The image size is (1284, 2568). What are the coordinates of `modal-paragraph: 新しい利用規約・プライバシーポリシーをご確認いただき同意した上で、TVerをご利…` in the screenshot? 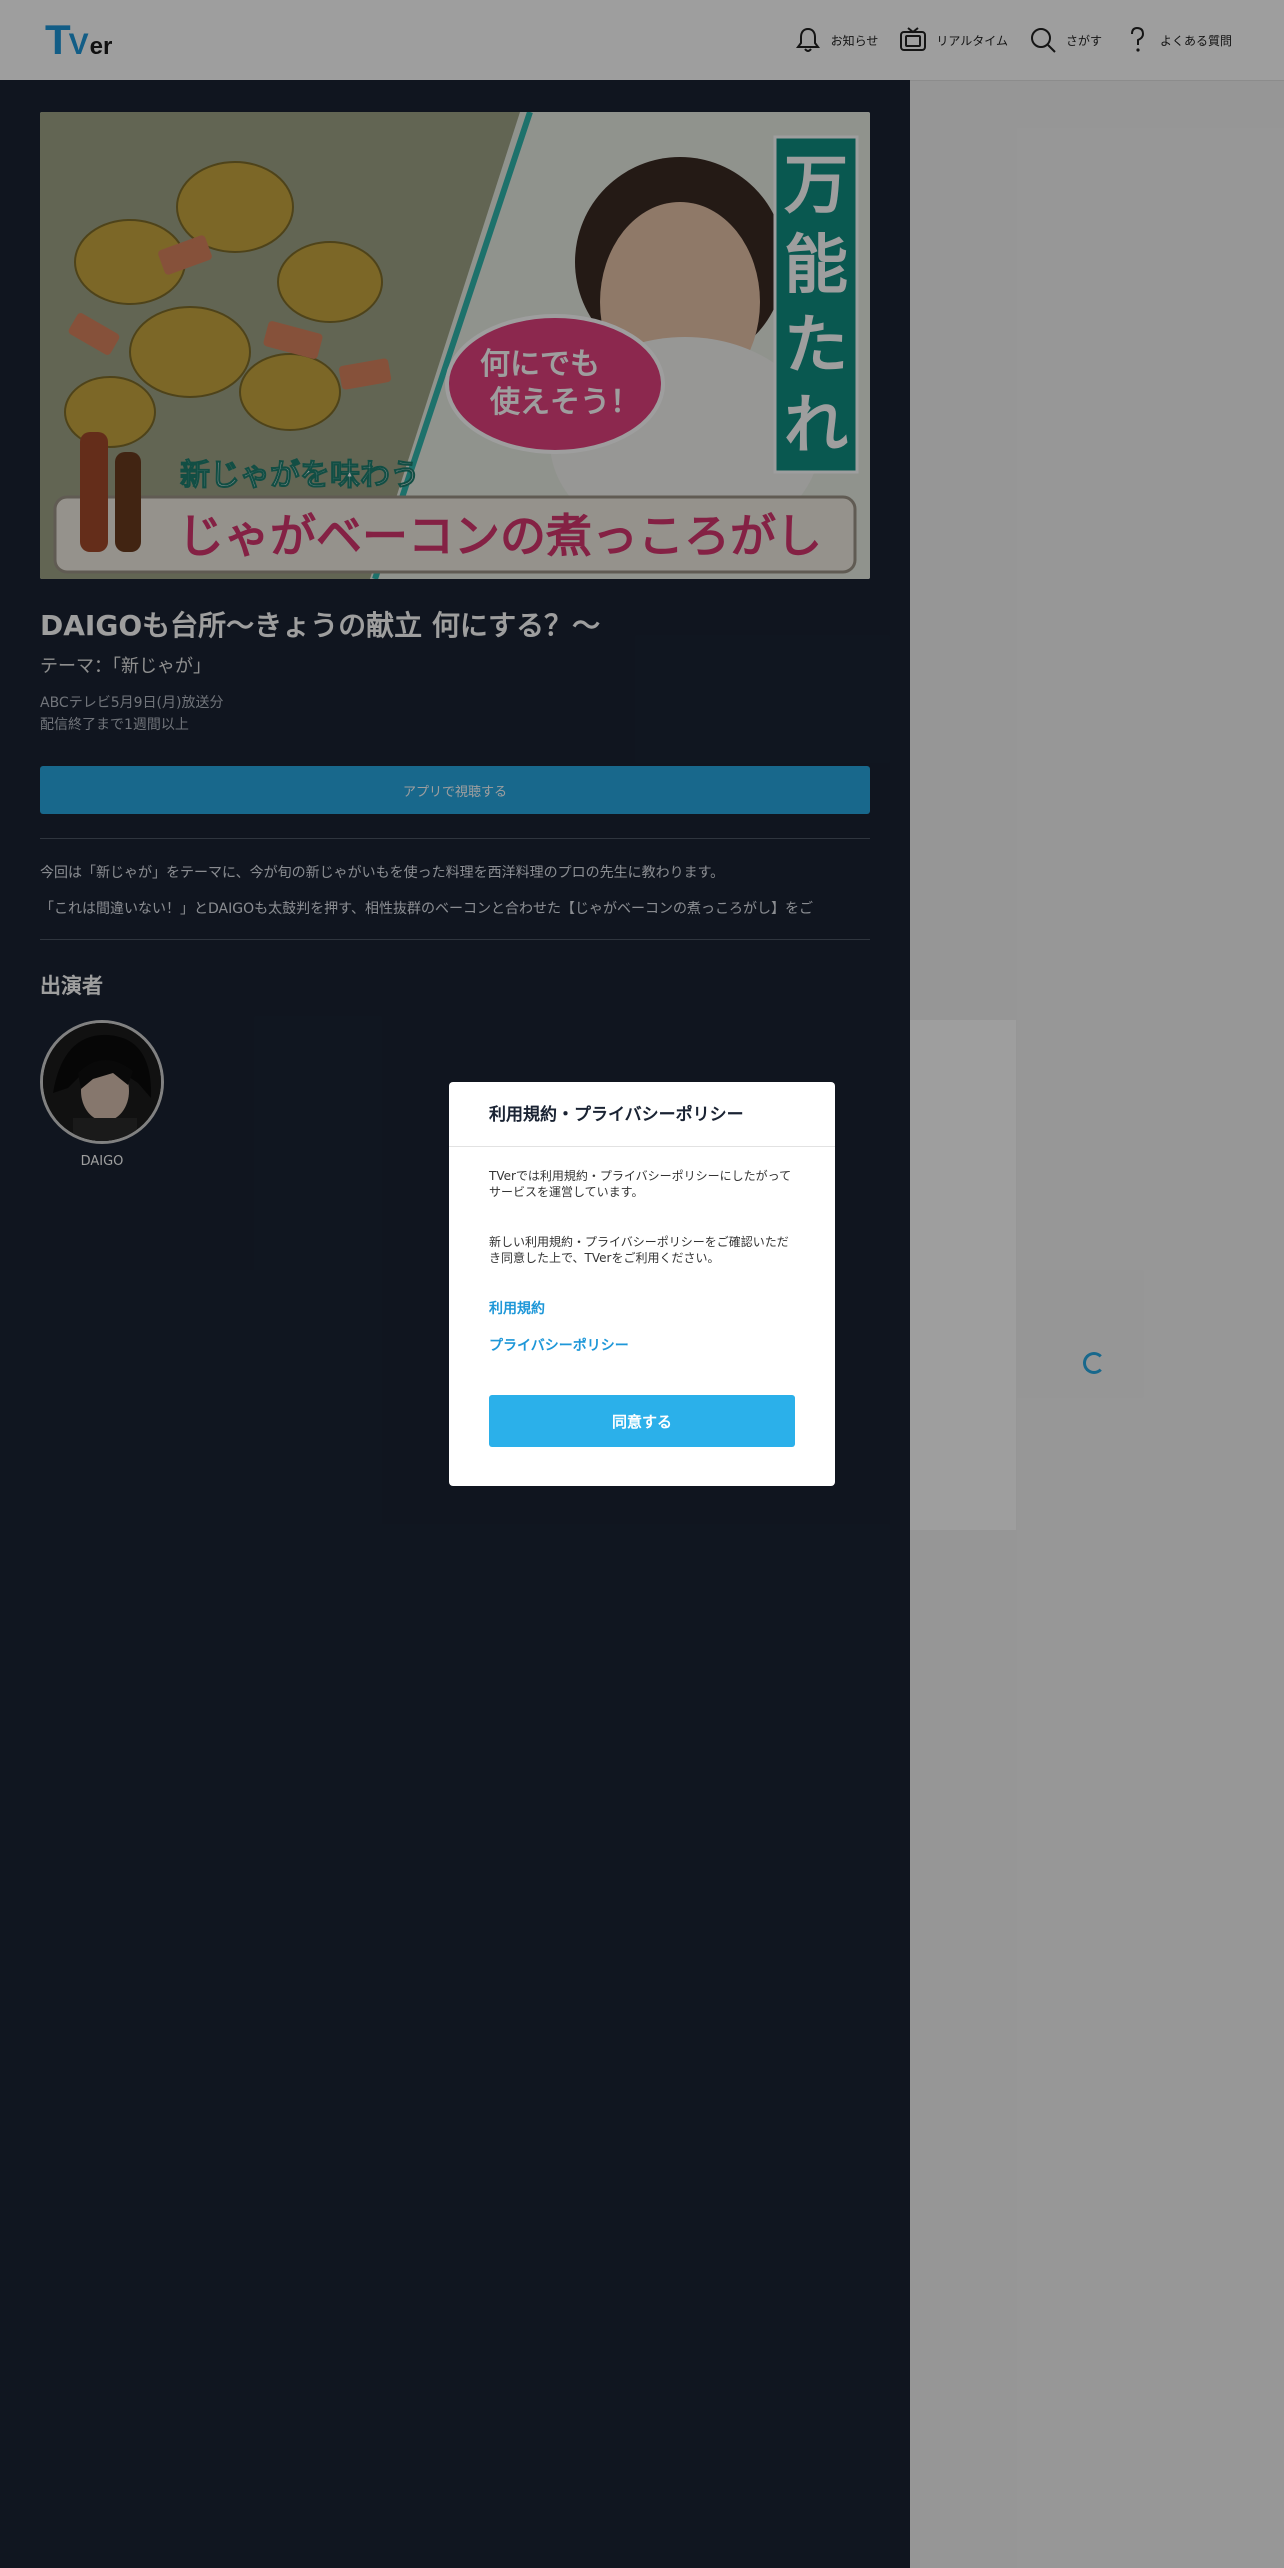 It's located at (639, 1250).